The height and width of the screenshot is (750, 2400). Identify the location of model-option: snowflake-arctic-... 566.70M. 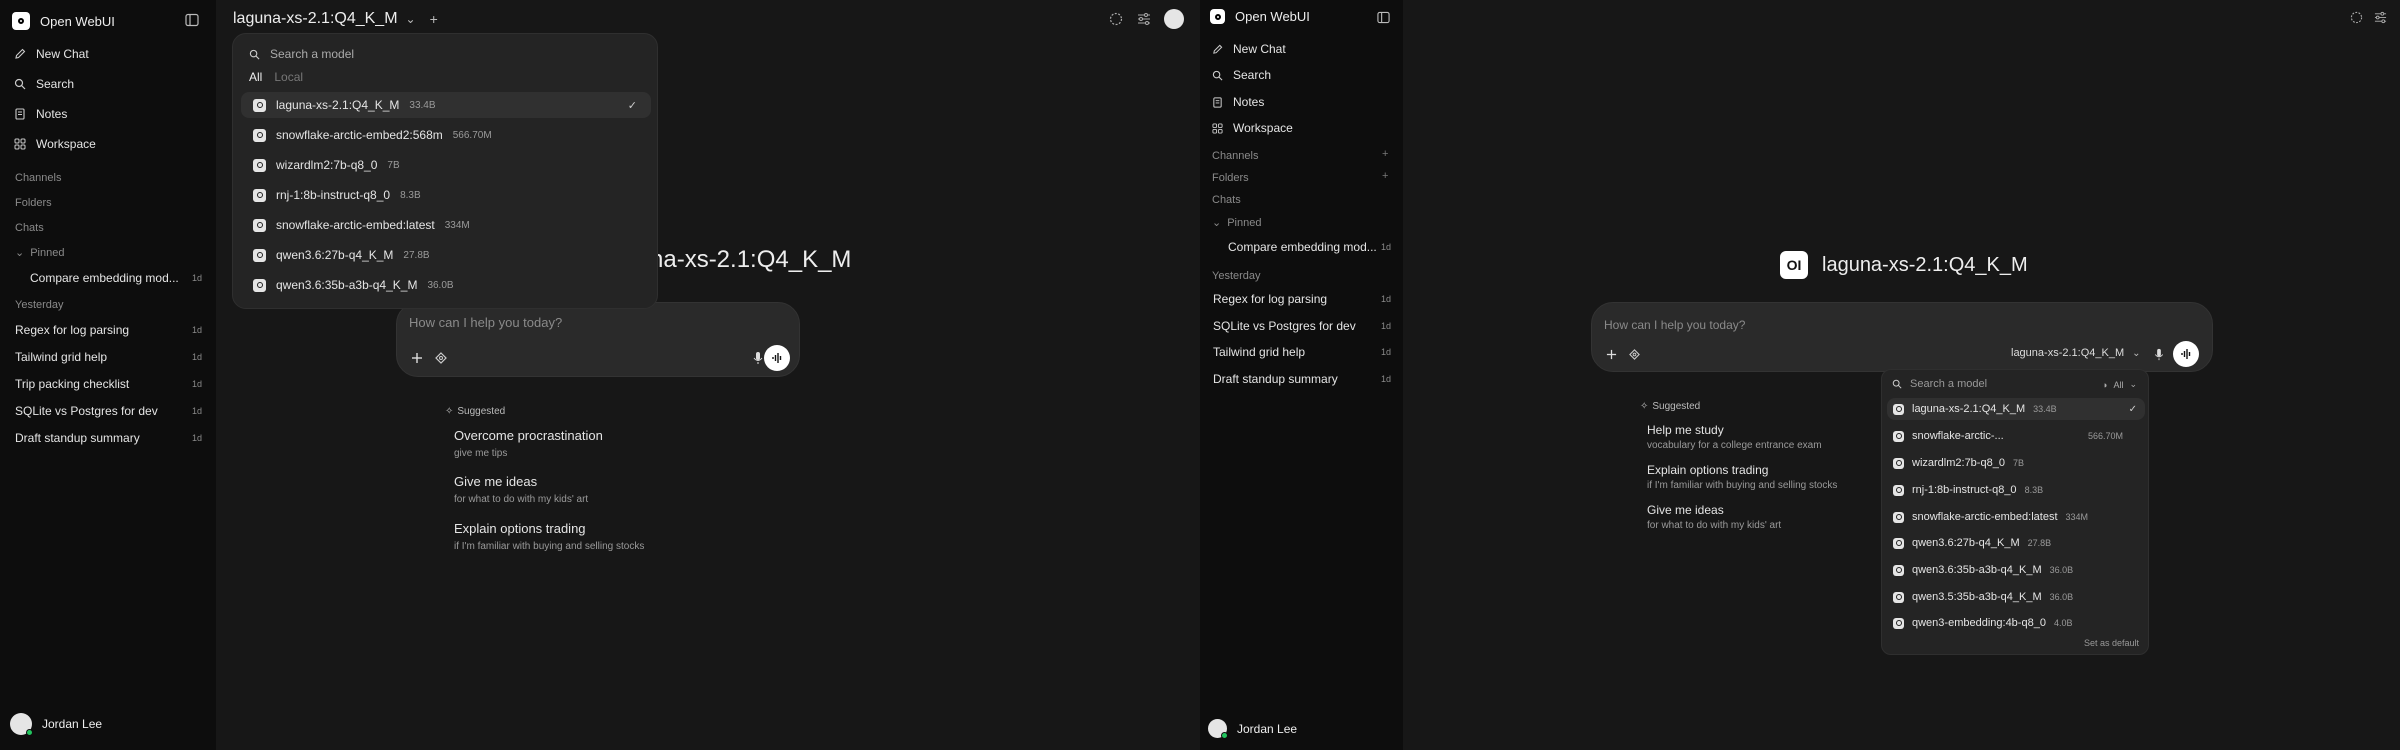
(2016, 436).